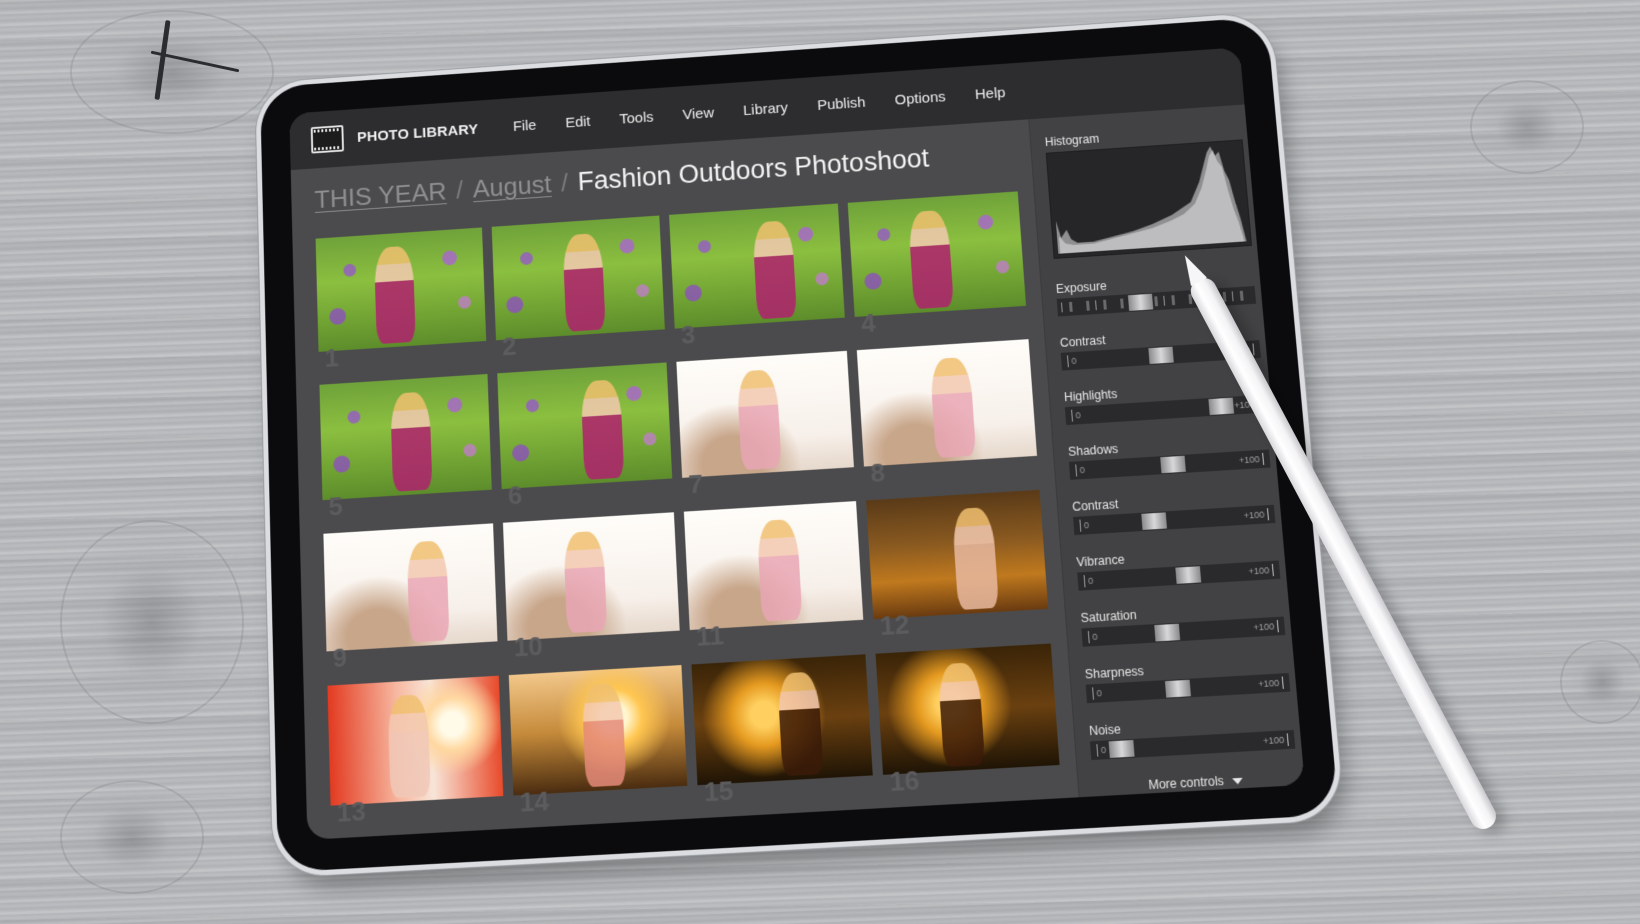 The width and height of the screenshot is (1640, 924). What do you see at coordinates (525, 126) in the screenshot?
I see `menu-file: File` at bounding box center [525, 126].